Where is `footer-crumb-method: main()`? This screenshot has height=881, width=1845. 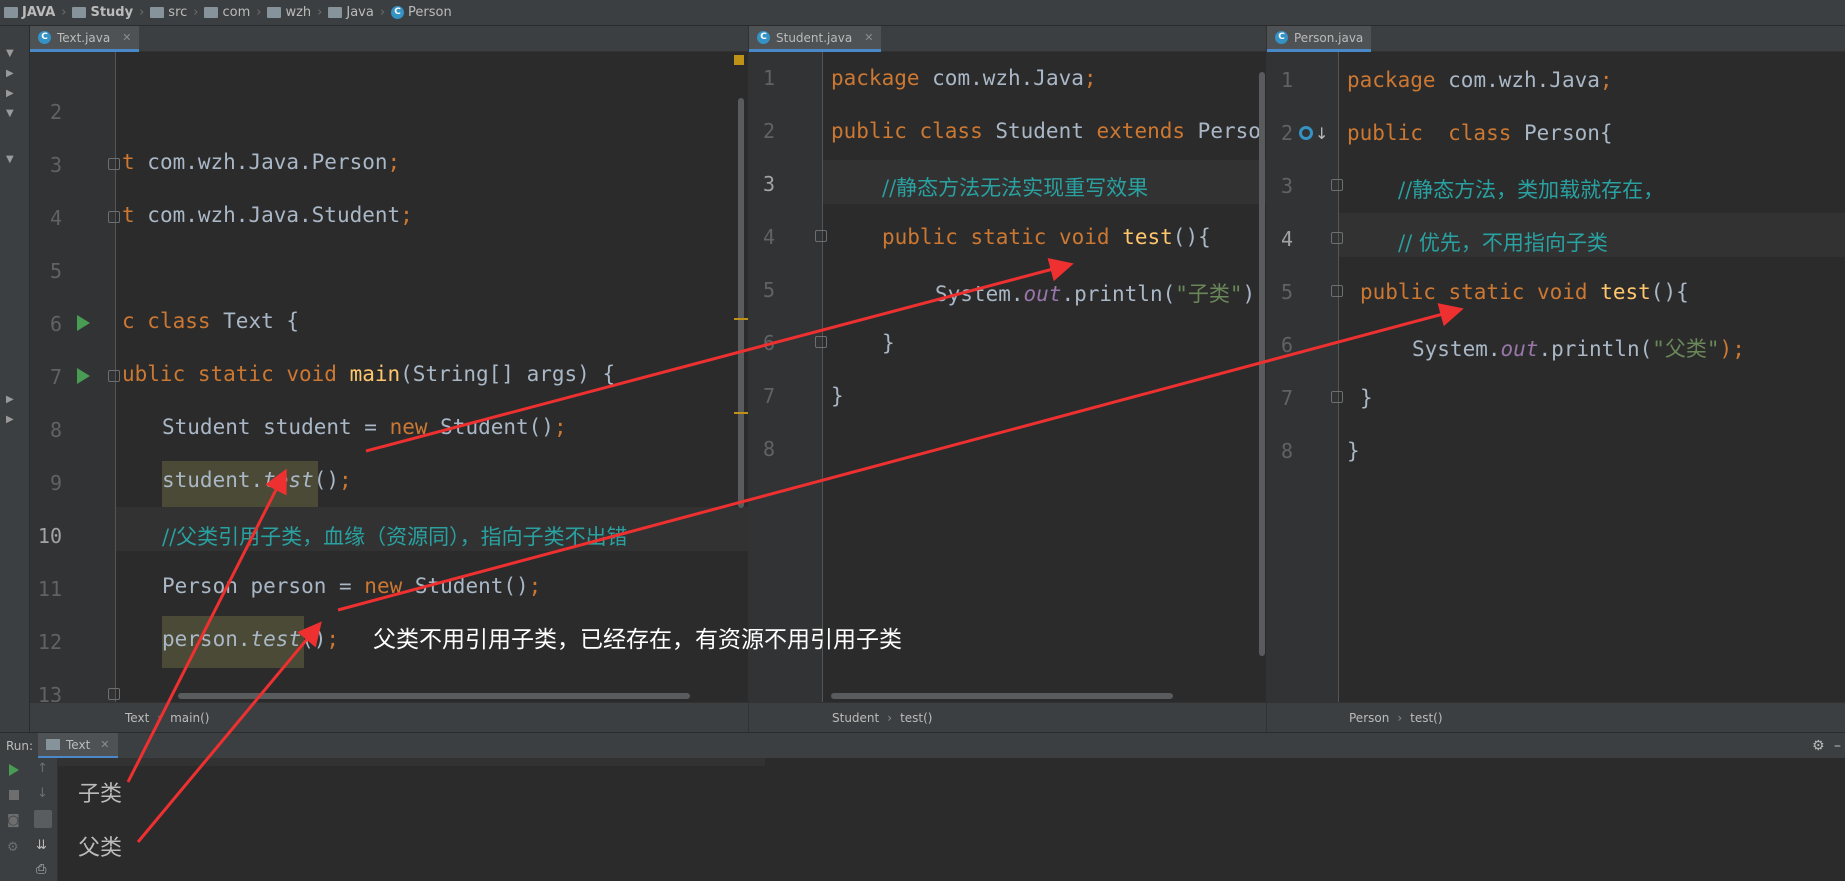
footer-crumb-method: main() is located at coordinates (189, 718).